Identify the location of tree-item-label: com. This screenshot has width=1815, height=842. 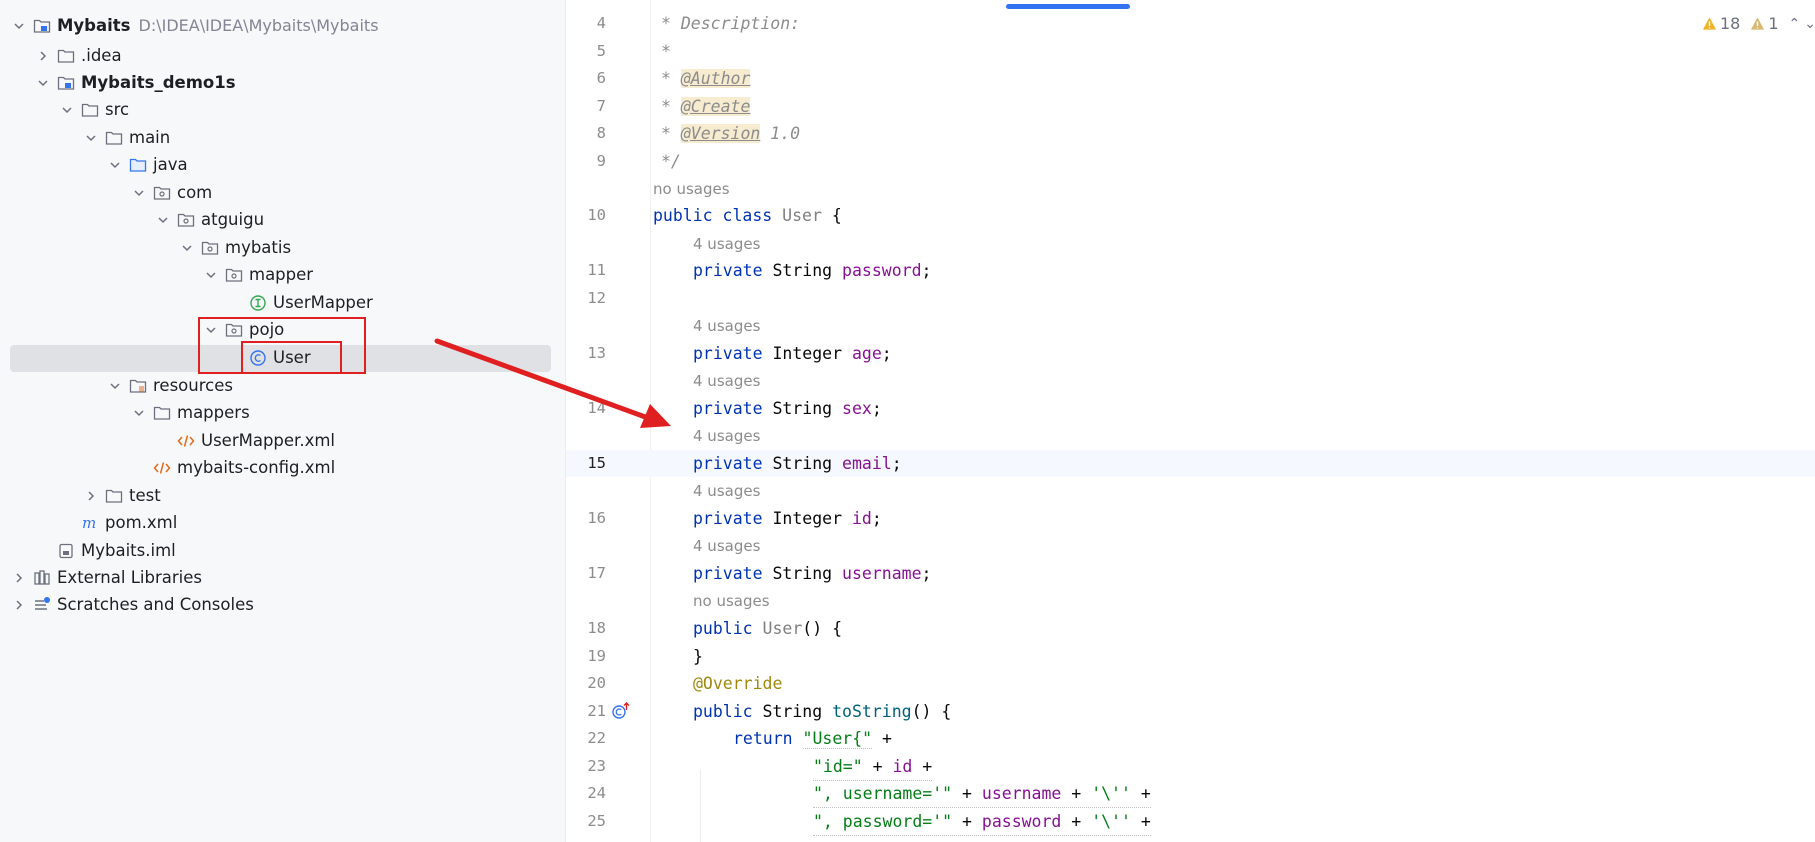
(195, 192).